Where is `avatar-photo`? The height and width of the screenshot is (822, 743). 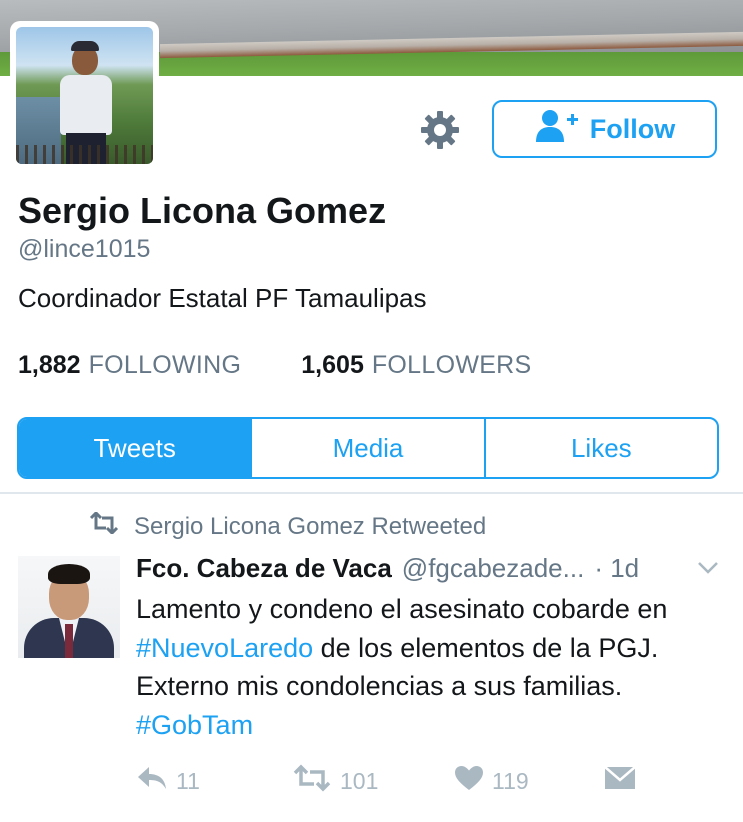
avatar-photo is located at coordinates (84, 95).